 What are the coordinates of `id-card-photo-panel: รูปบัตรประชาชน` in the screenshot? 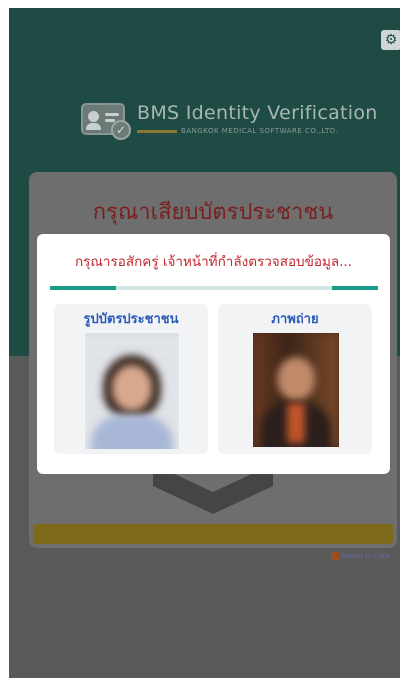 It's located at (131, 379).